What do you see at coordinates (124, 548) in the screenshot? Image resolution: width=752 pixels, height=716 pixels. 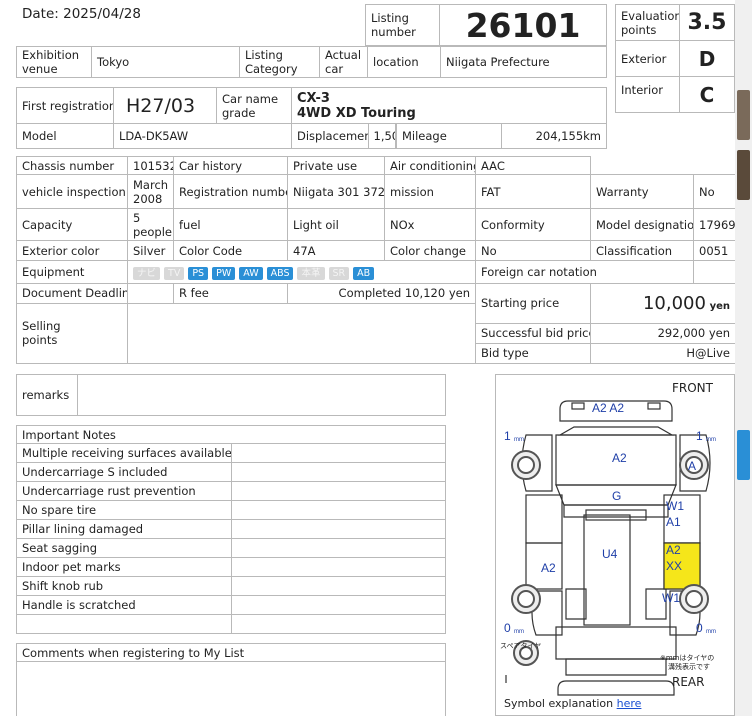 I see `important-note-item: Seat sagging` at bounding box center [124, 548].